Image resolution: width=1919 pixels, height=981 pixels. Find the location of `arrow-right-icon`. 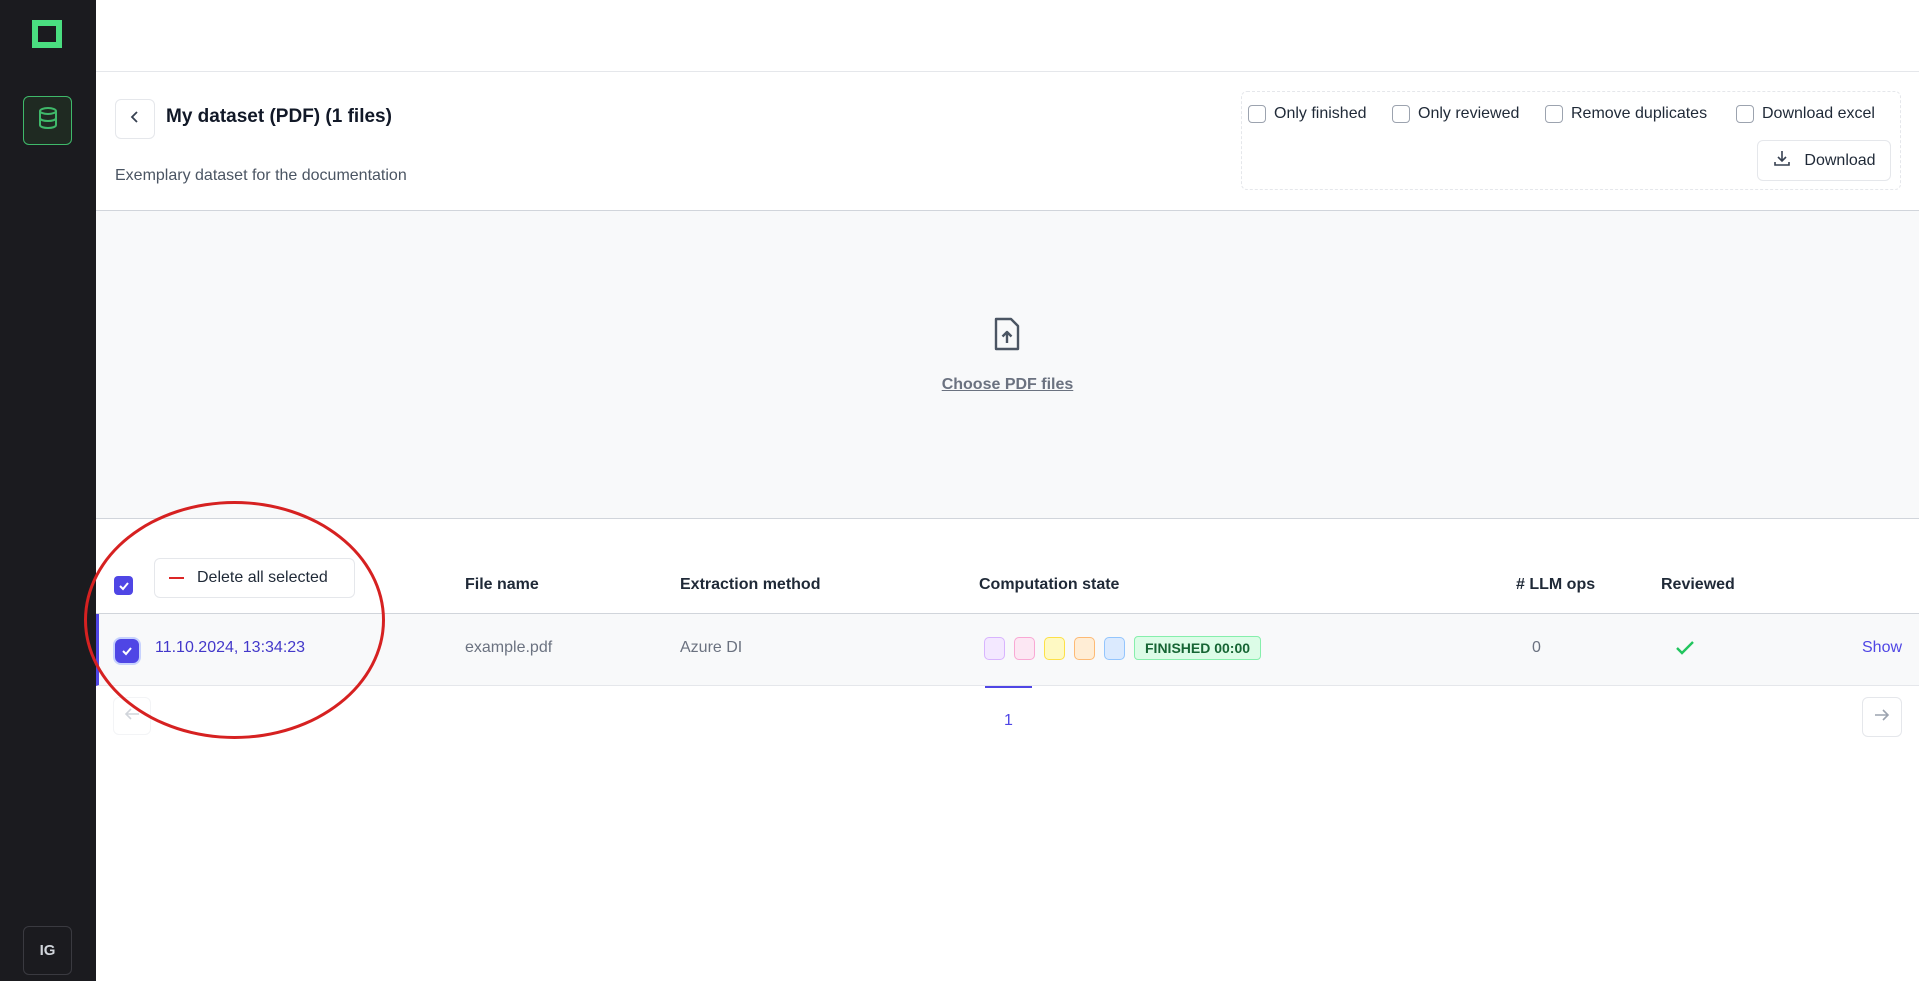

arrow-right-icon is located at coordinates (1882, 717).